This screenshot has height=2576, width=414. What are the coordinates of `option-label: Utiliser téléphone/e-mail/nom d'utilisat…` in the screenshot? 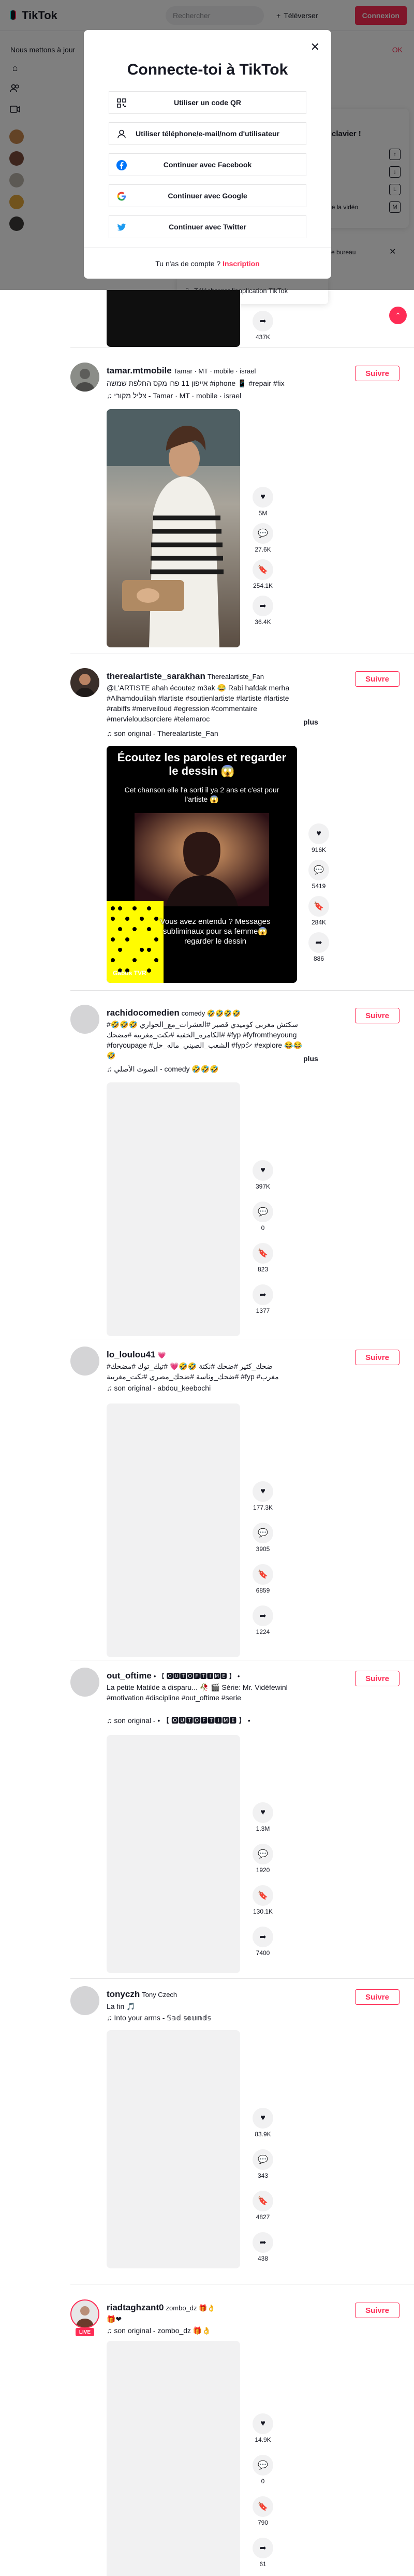 It's located at (207, 134).